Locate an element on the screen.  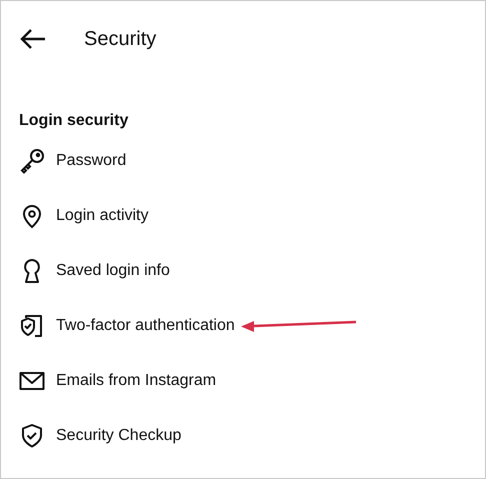
section-title: Login security is located at coordinates (74, 121).